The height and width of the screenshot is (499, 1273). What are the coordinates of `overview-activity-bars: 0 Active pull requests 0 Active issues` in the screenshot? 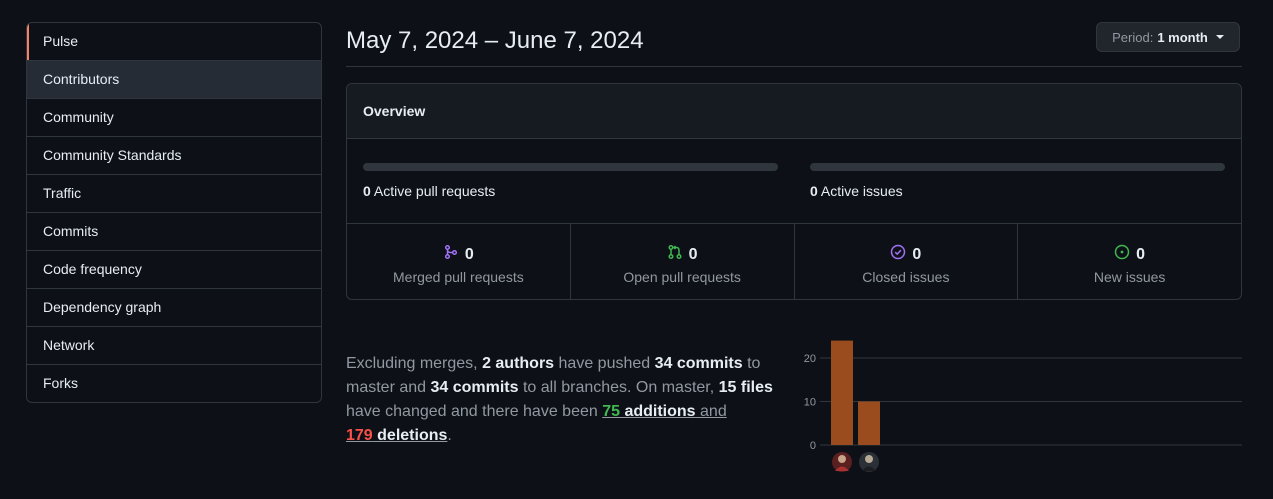 It's located at (794, 181).